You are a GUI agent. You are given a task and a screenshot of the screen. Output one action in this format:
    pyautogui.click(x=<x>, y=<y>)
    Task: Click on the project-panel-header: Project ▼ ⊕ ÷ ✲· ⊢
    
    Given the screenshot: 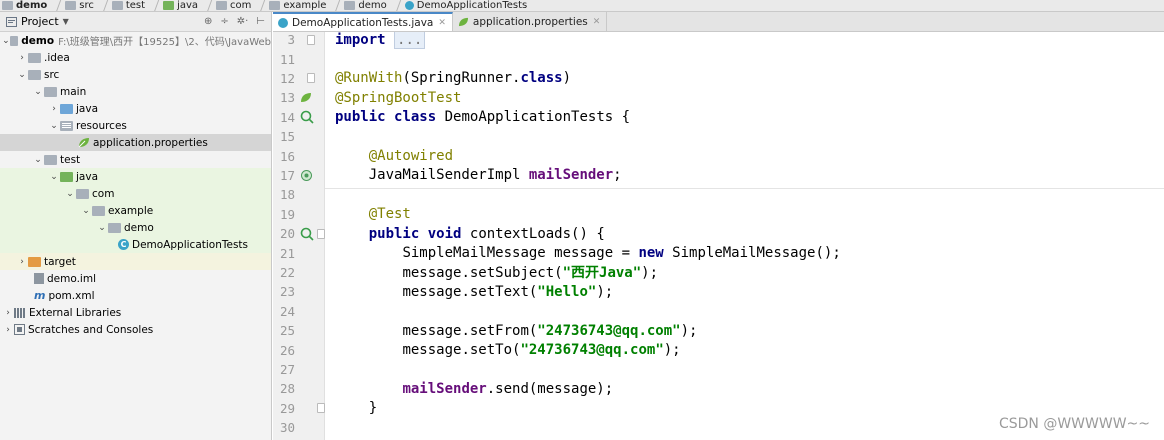 What is the action you would take?
    pyautogui.click(x=135, y=22)
    